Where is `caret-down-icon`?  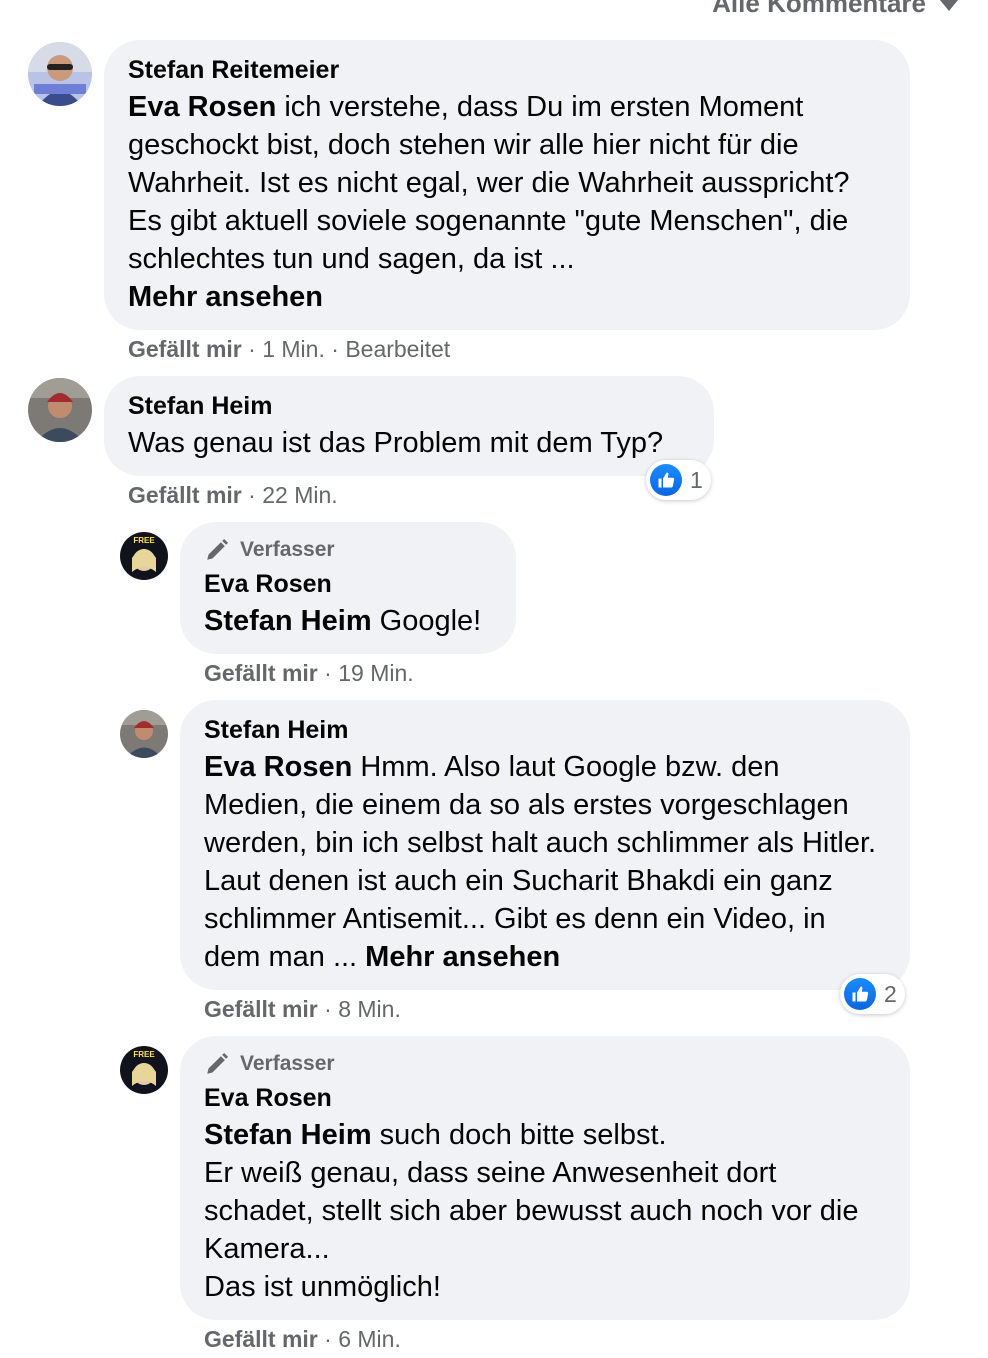 caret-down-icon is located at coordinates (949, 5).